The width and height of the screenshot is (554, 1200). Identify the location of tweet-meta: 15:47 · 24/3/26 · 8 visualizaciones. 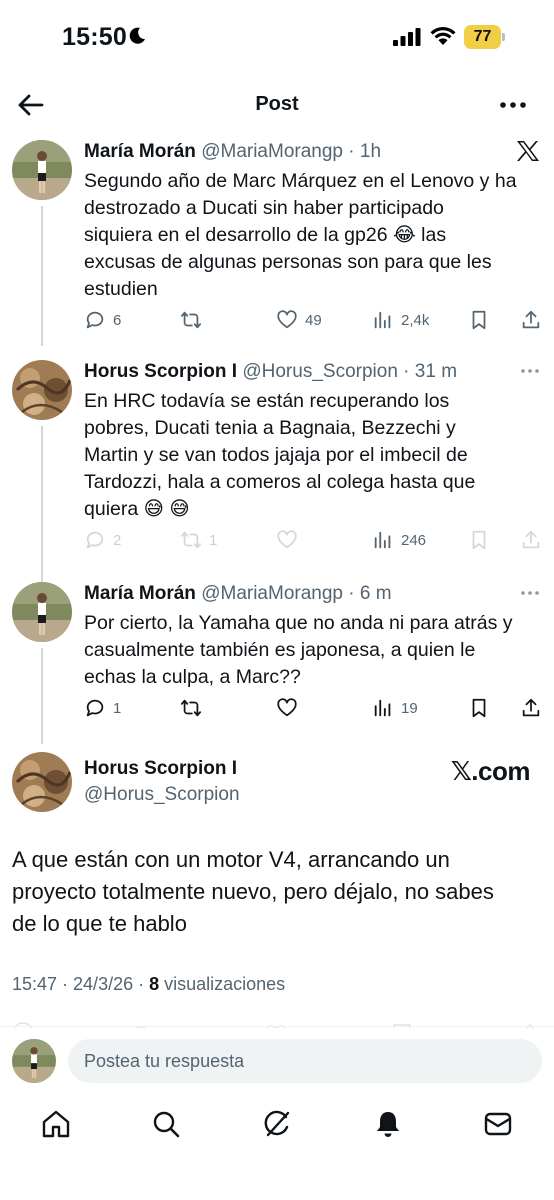
(148, 984).